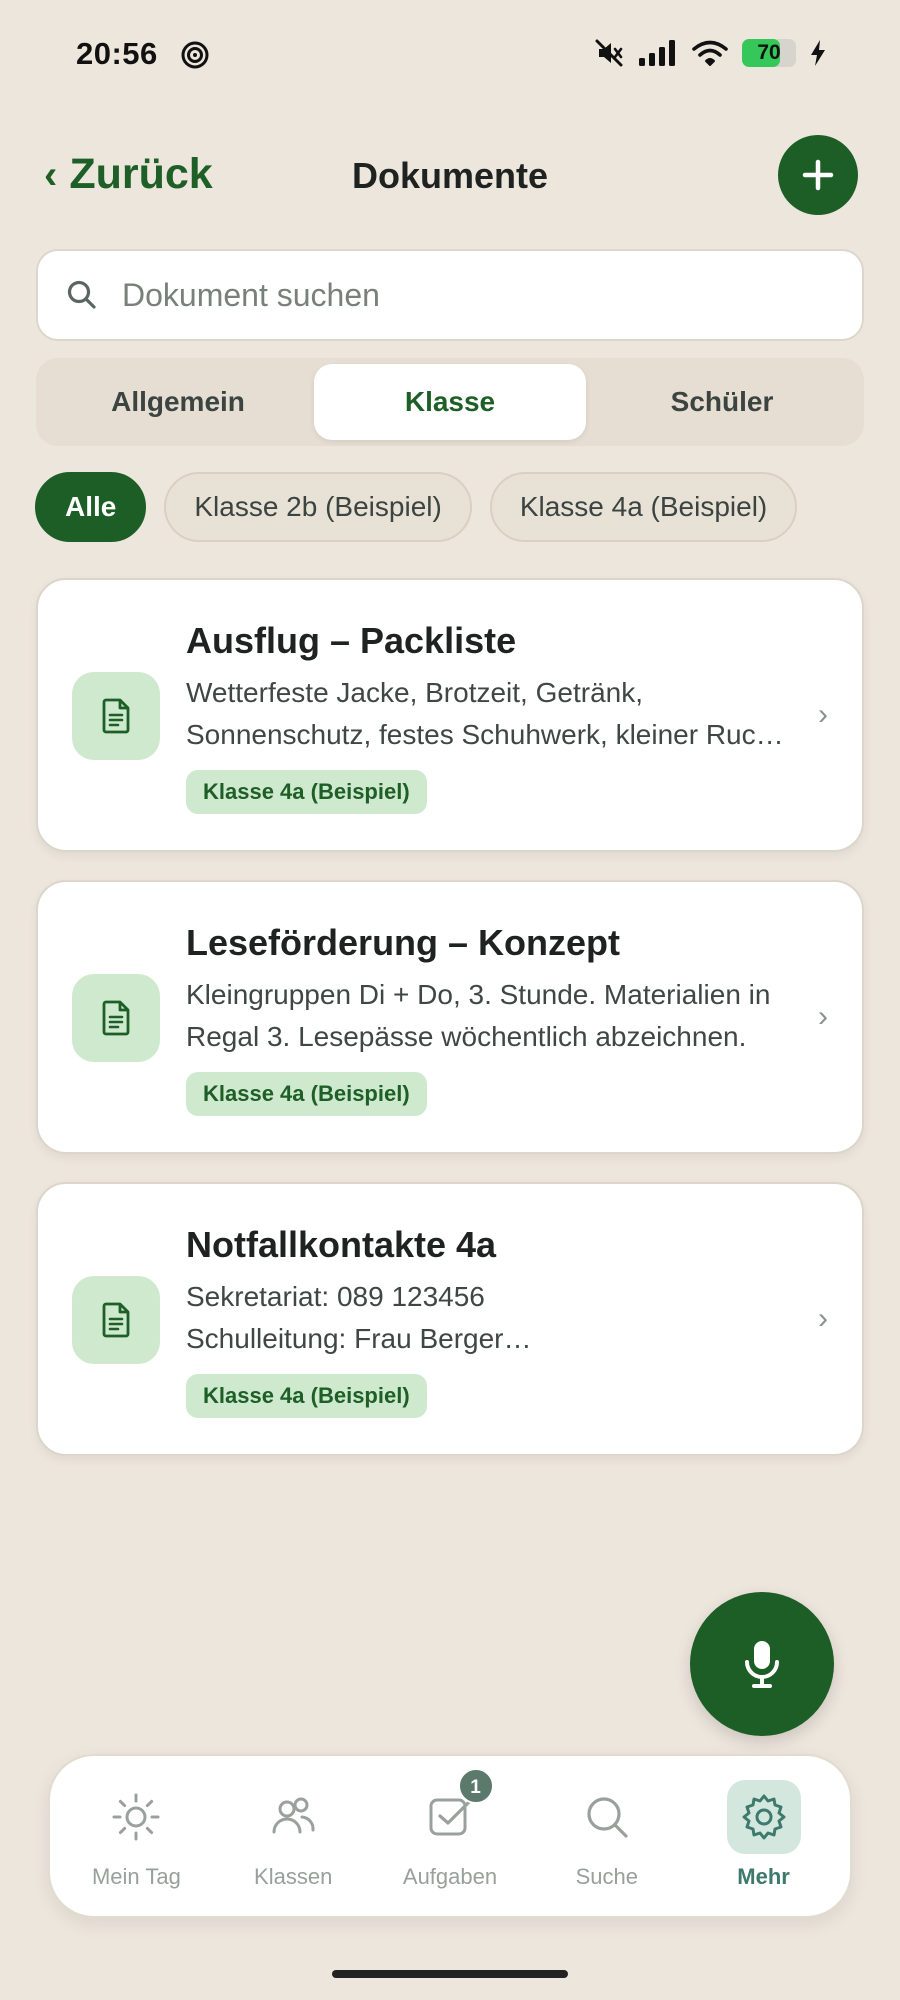  What do you see at coordinates (450, 1974) in the screenshot?
I see `home-indicator` at bounding box center [450, 1974].